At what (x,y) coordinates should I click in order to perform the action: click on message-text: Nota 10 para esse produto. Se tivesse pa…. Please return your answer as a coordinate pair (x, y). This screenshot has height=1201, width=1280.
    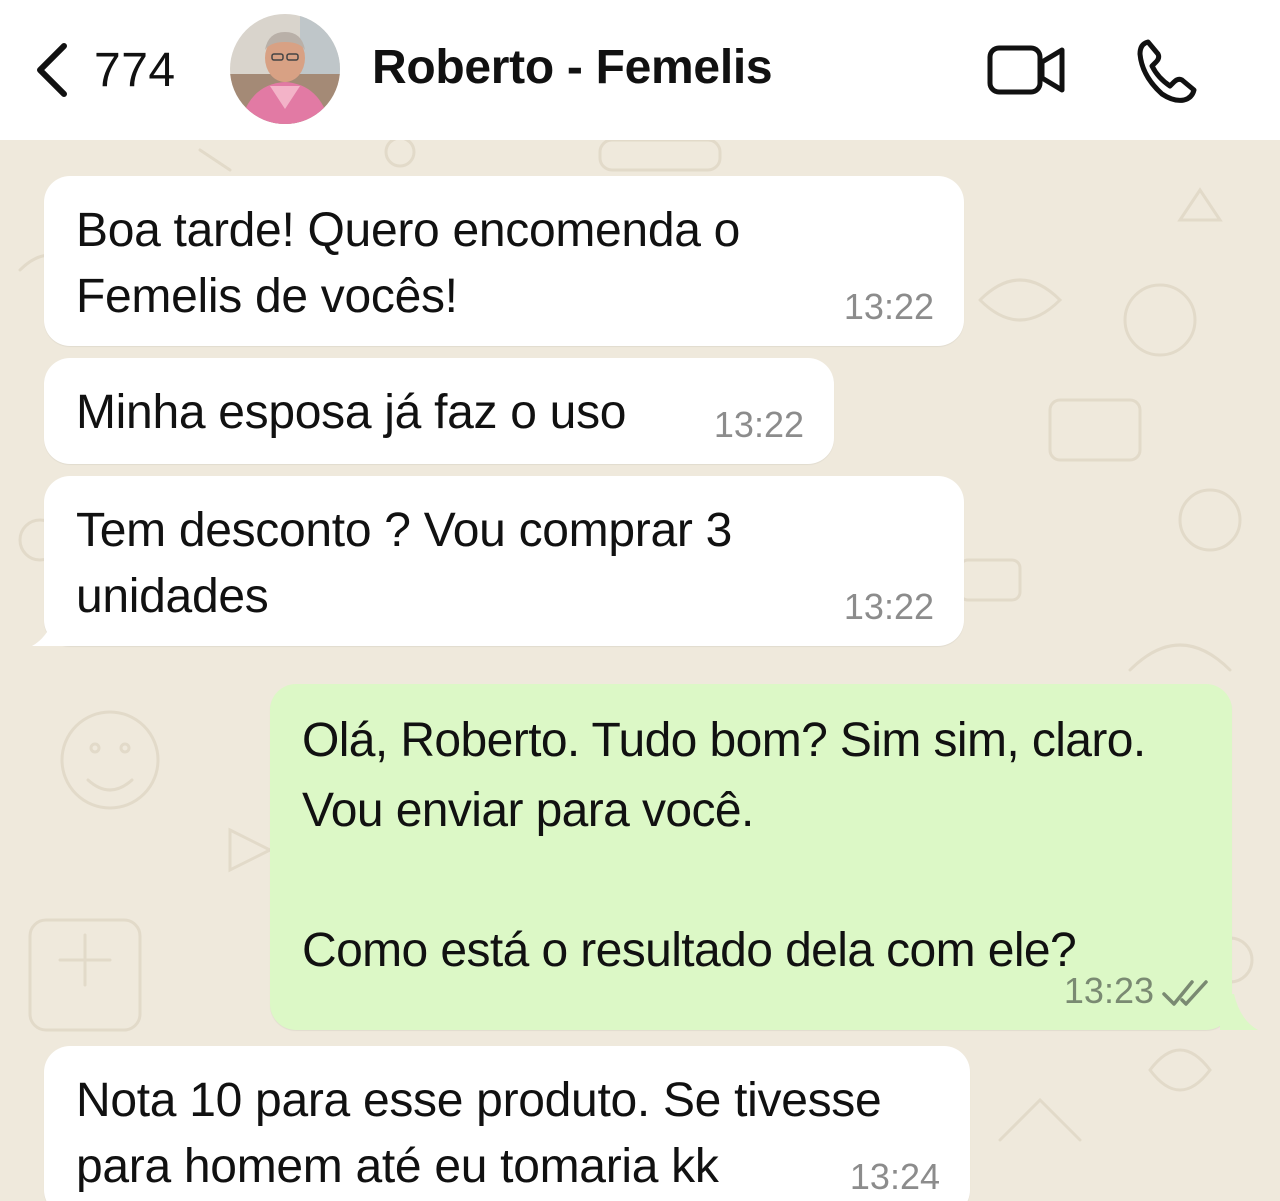
    Looking at the image, I should click on (479, 1133).